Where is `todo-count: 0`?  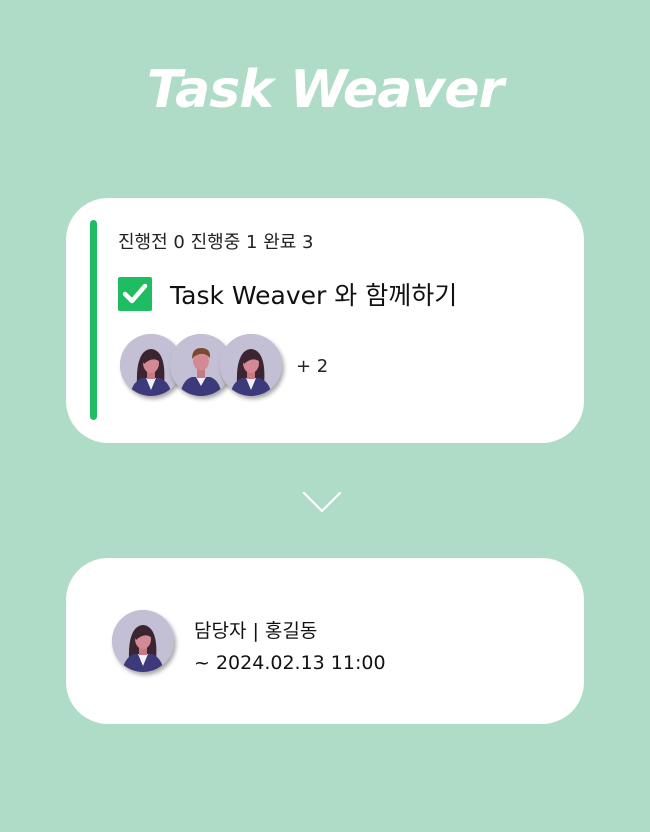
todo-count: 0 is located at coordinates (182, 242).